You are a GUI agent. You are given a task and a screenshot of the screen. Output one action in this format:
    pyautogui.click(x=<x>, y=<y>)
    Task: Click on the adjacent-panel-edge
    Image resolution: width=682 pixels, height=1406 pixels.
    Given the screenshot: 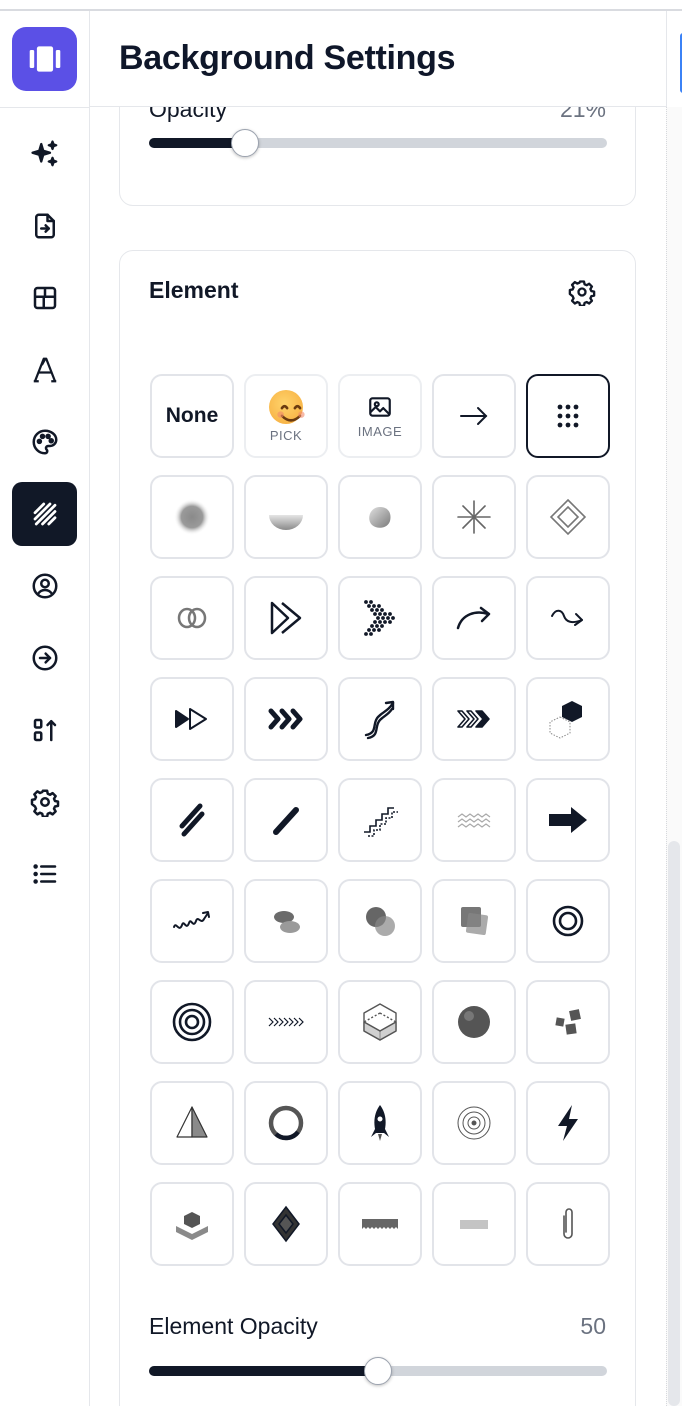 What is the action you would take?
    pyautogui.click(x=674, y=59)
    